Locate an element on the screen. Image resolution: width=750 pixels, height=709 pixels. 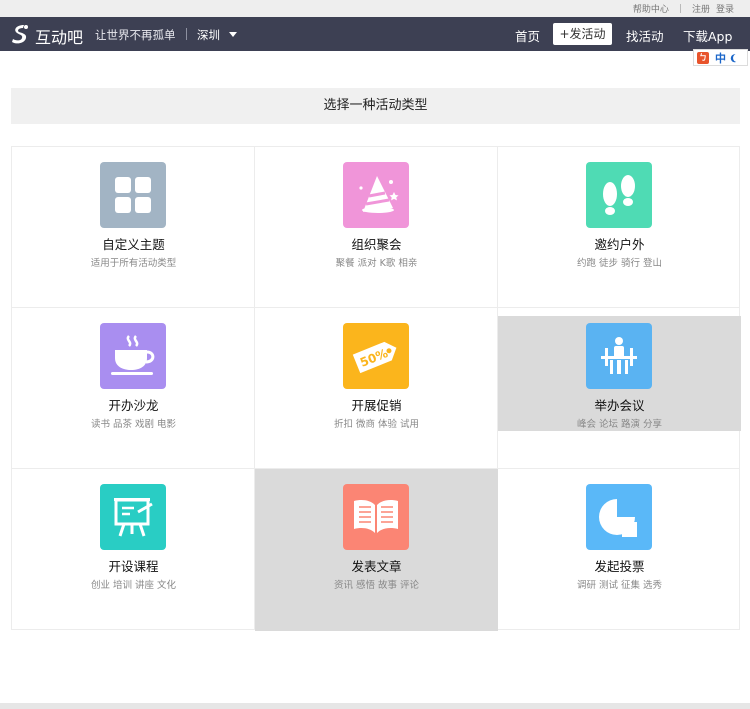
category-card-outdoor: 邀约户外 约跑 徒步 骑行 登山 is located at coordinates (619, 227).